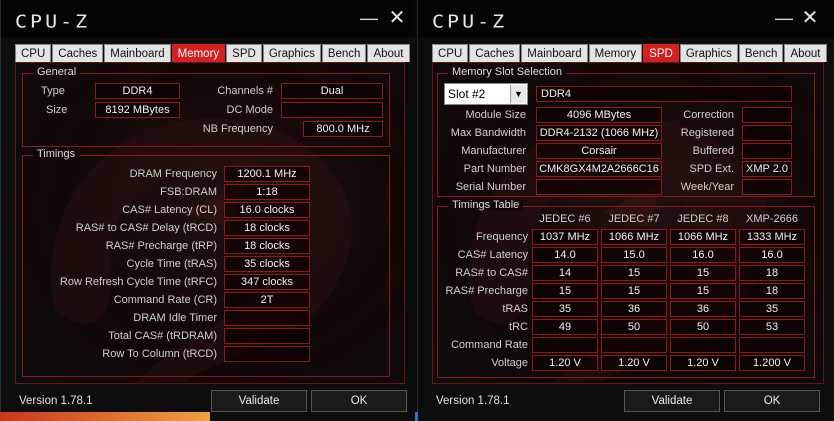 The height and width of the screenshot is (421, 834). I want to click on timings-title: Timings, so click(56, 154).